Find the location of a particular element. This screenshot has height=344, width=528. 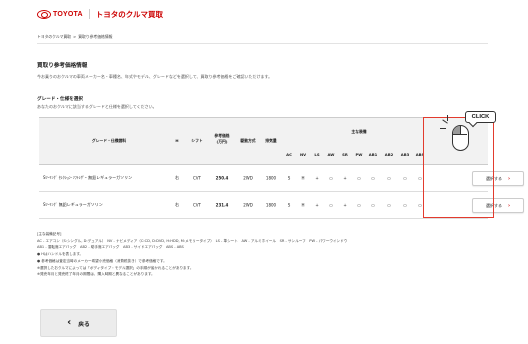

header-equipment: 主な装備 is located at coordinates (359, 131).